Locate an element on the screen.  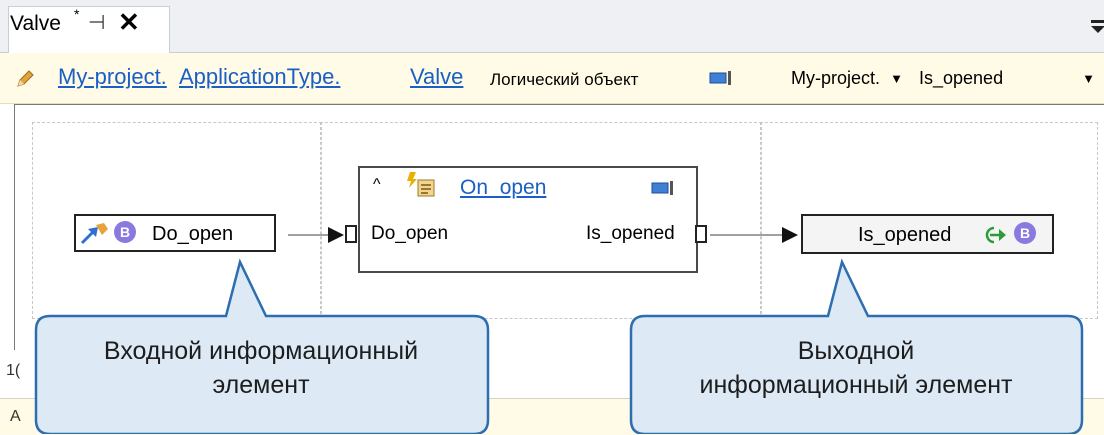
output-callout-line1: Выходной is located at coordinates (856, 351).